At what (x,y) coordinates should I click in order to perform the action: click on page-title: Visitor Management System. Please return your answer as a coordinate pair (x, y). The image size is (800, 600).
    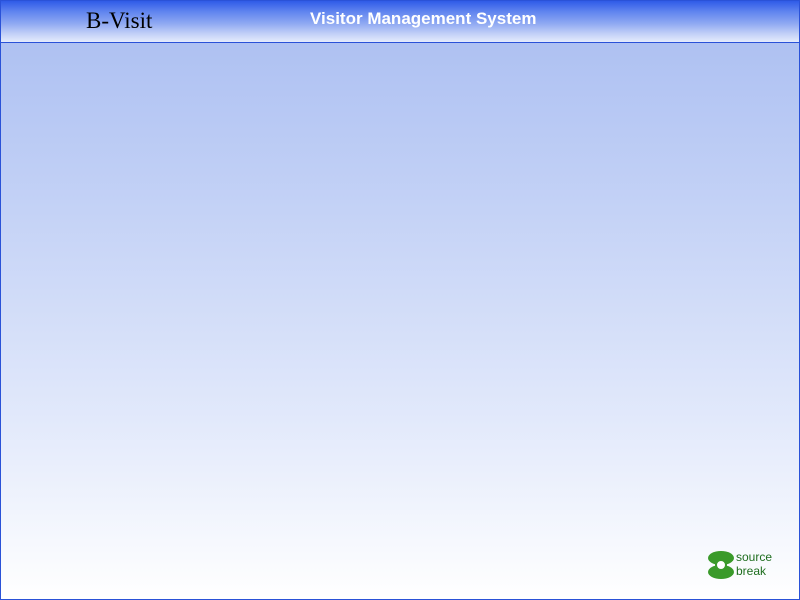
    Looking at the image, I should click on (423, 18).